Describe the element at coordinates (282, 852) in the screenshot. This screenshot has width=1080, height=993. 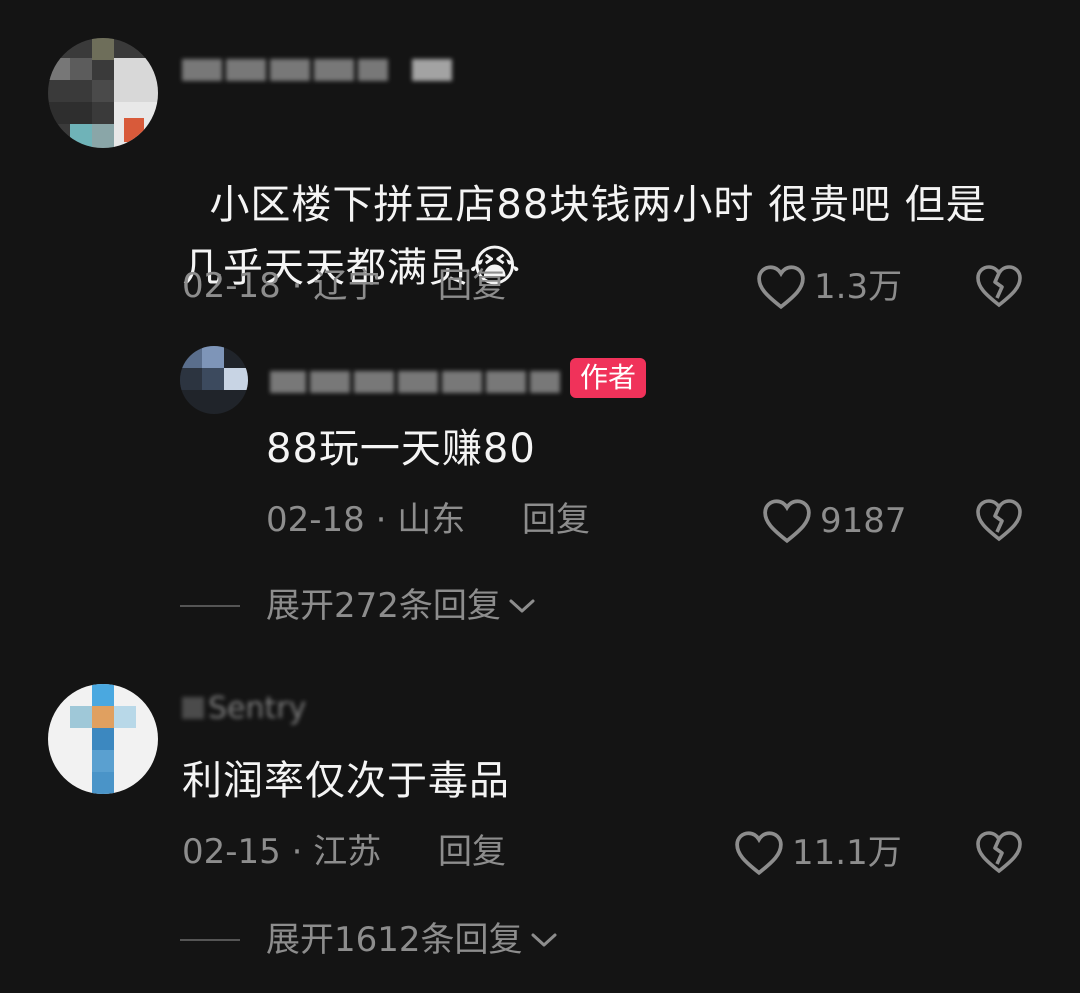
I see `comment-meta: 02-15 · 江苏` at that location.